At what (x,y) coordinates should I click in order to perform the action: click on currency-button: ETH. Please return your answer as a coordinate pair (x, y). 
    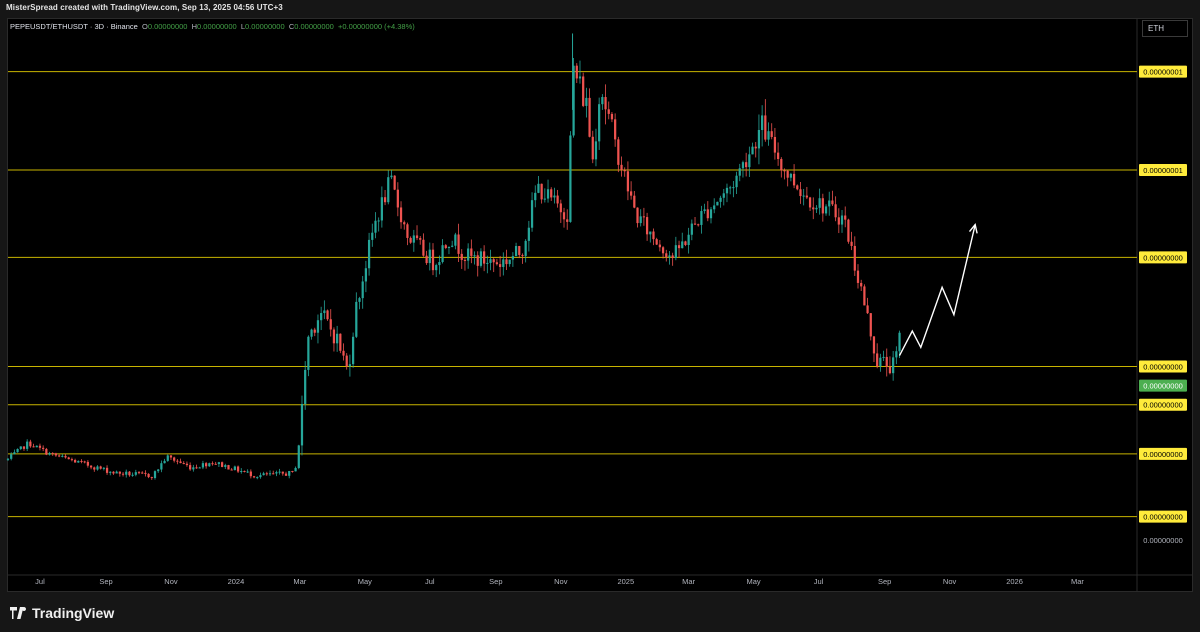
    Looking at the image, I should click on (1165, 28).